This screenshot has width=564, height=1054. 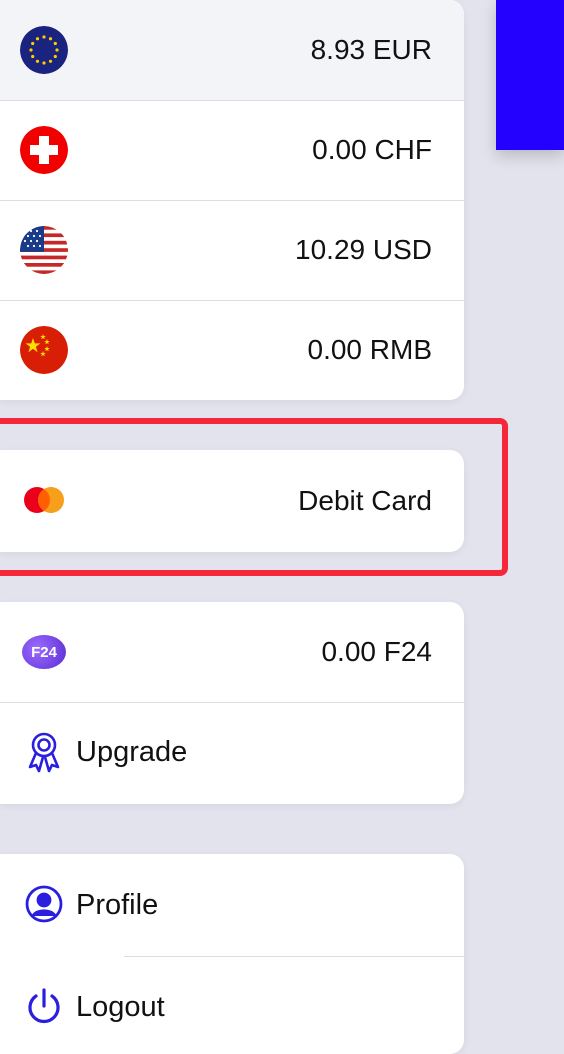 I want to click on power-icon, so click(x=44, y=1006).